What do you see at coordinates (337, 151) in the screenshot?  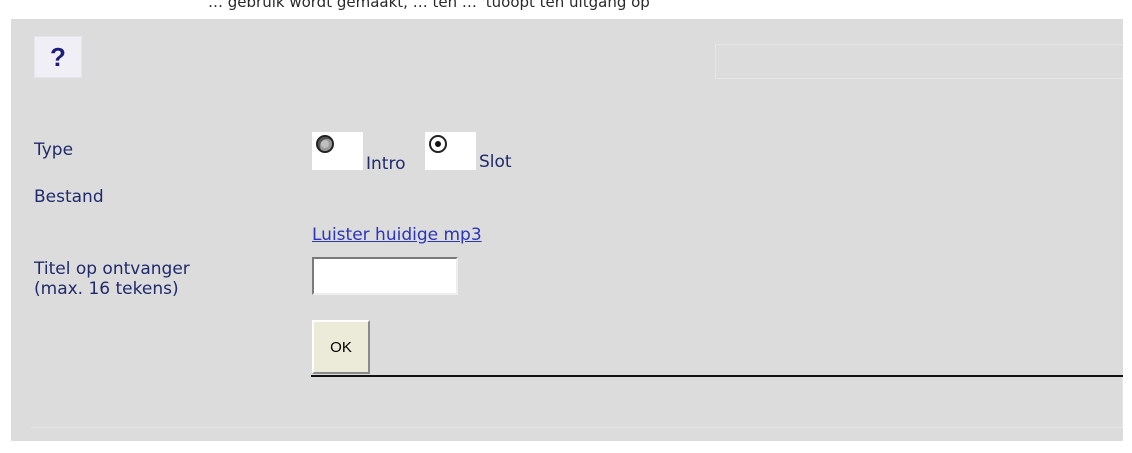 I see `radio-intro-container` at bounding box center [337, 151].